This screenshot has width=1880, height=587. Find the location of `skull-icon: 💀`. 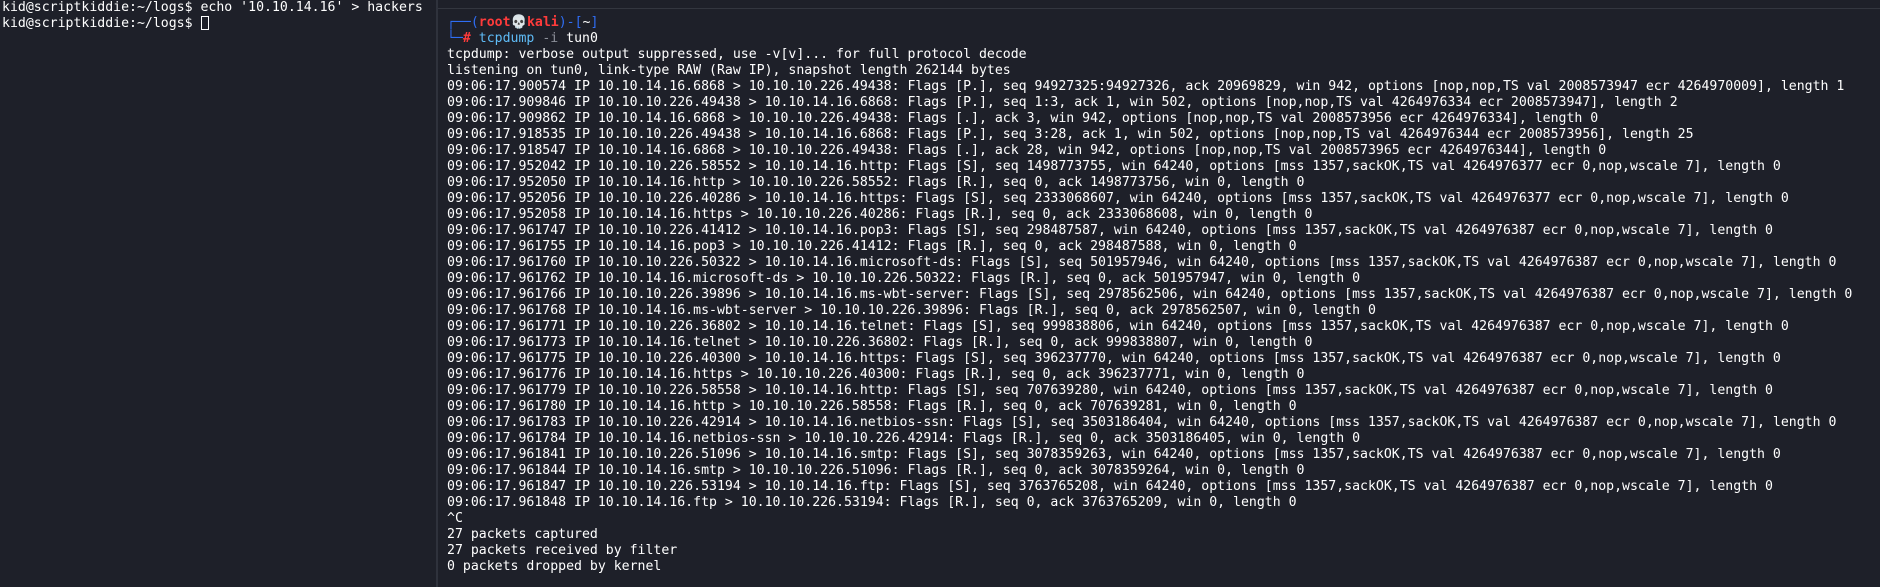

skull-icon: 💀 is located at coordinates (518, 22).